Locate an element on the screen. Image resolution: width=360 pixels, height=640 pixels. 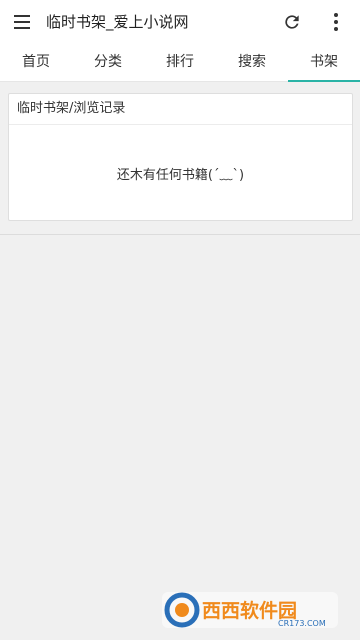
hamburger-menu-icon is located at coordinates (22, 22).